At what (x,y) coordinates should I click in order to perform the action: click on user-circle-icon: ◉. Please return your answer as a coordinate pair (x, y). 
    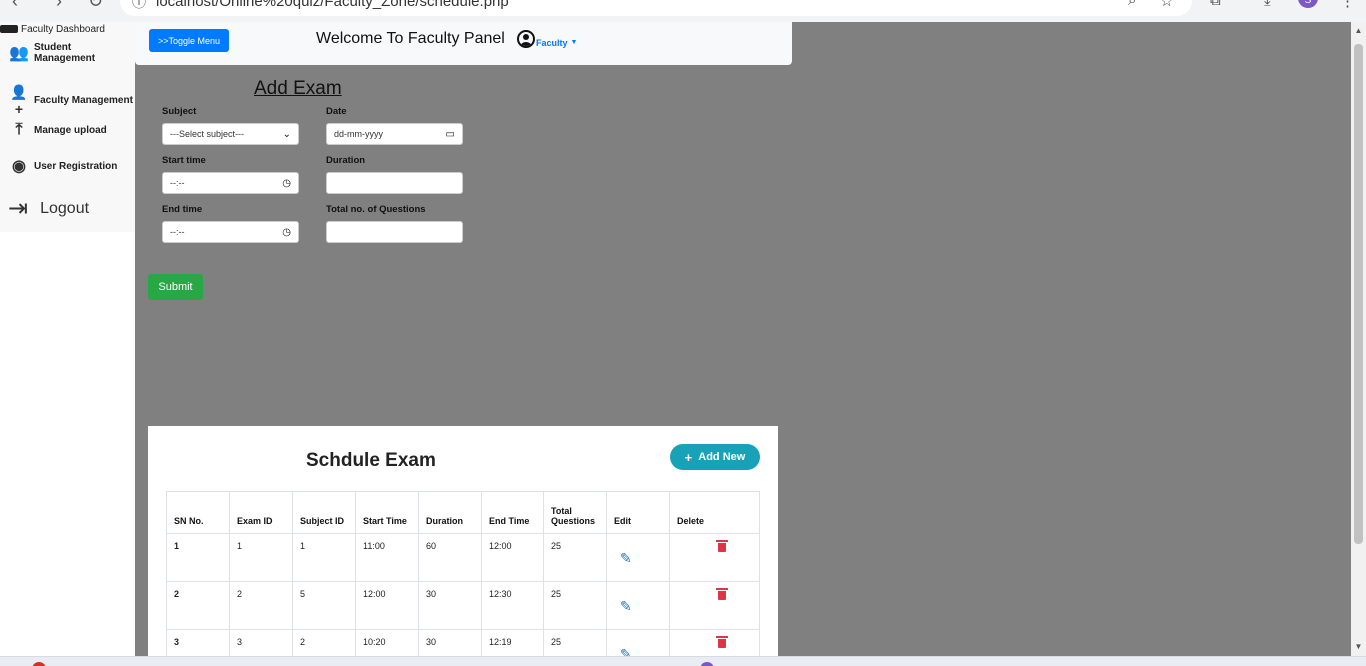
    Looking at the image, I should click on (19, 166).